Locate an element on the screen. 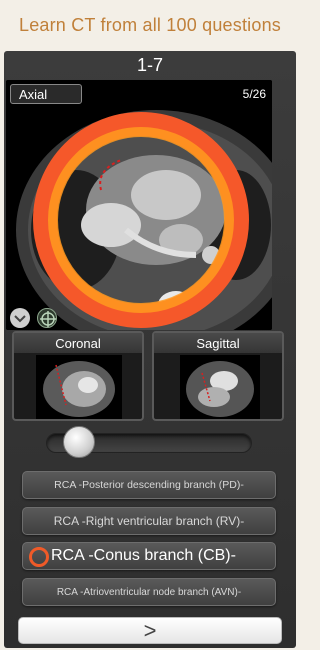 This screenshot has height=650, width=320. highlight-ring-icon is located at coordinates (39, 557).